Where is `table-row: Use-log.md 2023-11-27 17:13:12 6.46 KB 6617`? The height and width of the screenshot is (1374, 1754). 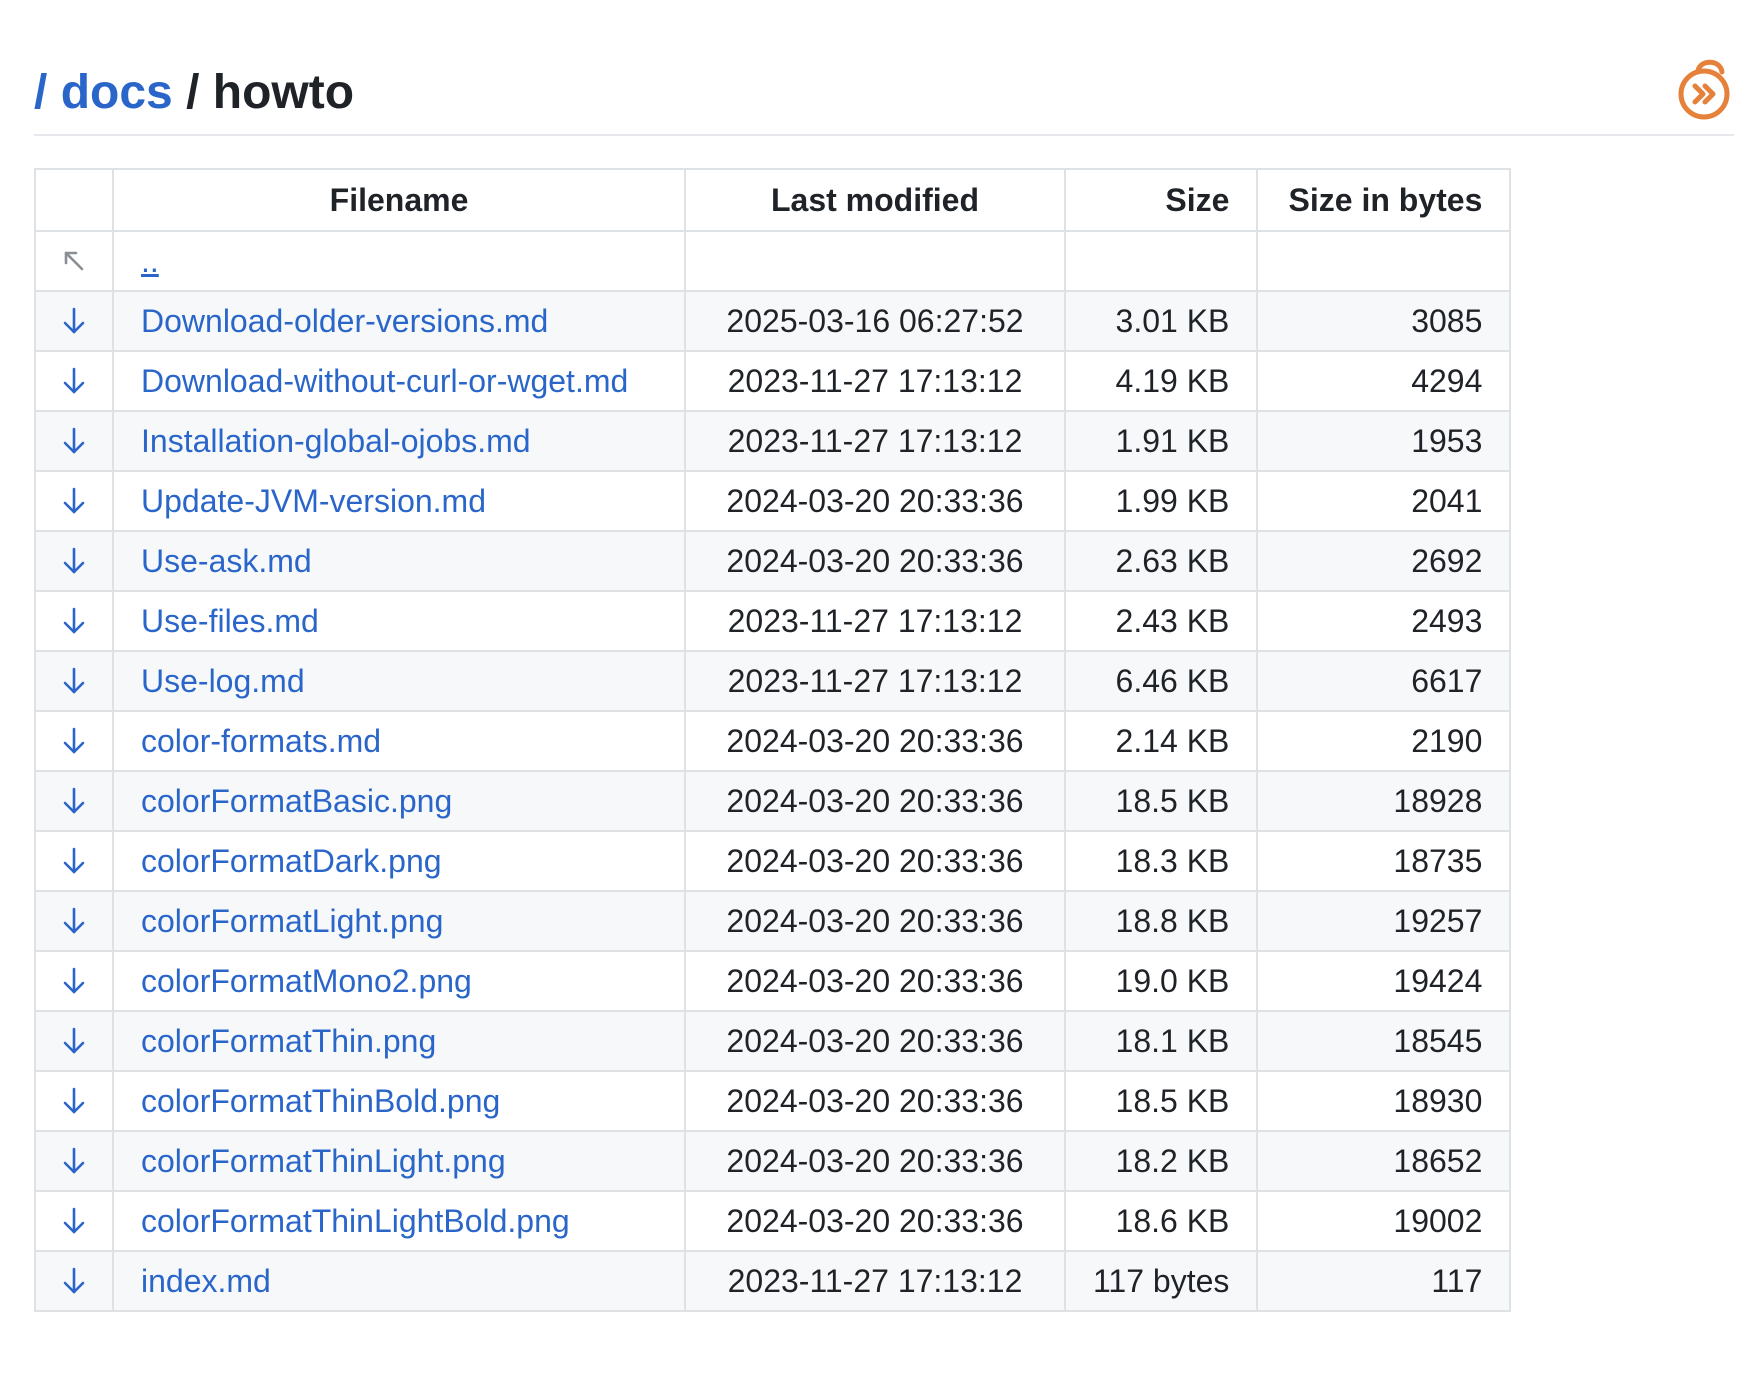
table-row: Use-log.md 2023-11-27 17:13:12 6.46 KB 6617 is located at coordinates (773, 681).